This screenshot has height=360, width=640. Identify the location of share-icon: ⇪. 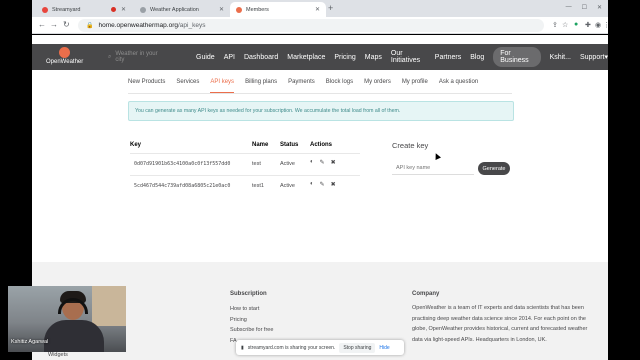
(555, 25).